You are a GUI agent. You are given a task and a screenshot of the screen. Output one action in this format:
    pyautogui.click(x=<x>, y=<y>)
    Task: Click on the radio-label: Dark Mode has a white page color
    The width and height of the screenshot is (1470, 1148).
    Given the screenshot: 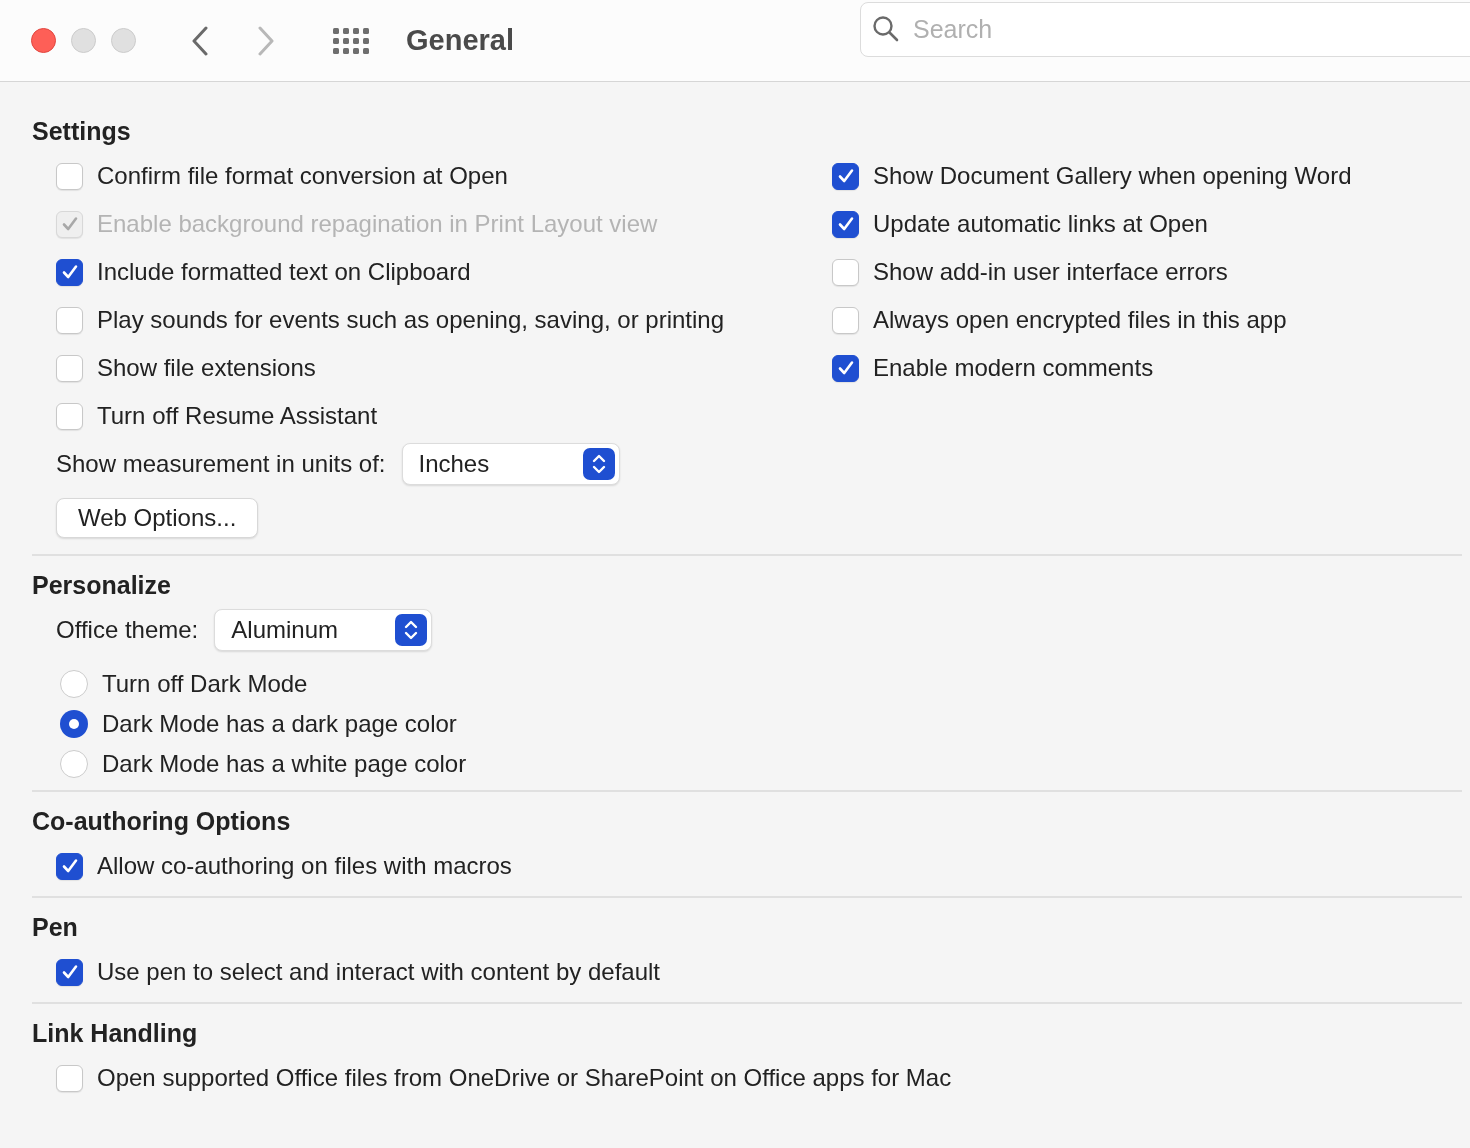 What is the action you would take?
    pyautogui.click(x=284, y=764)
    